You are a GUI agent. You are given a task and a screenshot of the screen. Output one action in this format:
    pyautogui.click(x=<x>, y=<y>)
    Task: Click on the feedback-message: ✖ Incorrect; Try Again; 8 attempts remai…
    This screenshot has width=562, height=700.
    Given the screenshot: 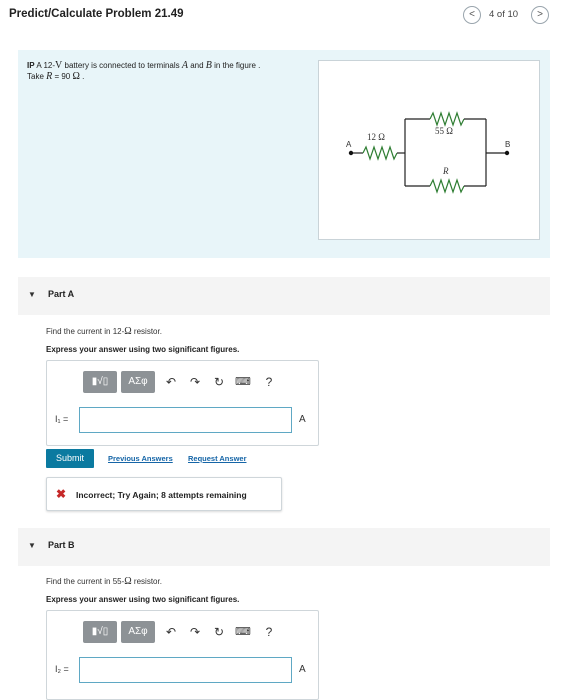 What is the action you would take?
    pyautogui.click(x=164, y=494)
    